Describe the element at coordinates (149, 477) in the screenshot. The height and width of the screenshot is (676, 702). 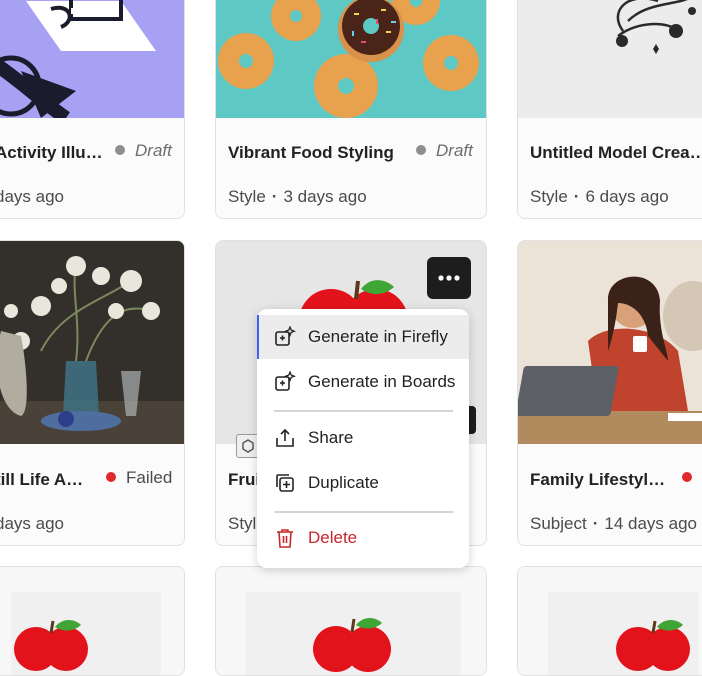
I see `status-label: Failed` at that location.